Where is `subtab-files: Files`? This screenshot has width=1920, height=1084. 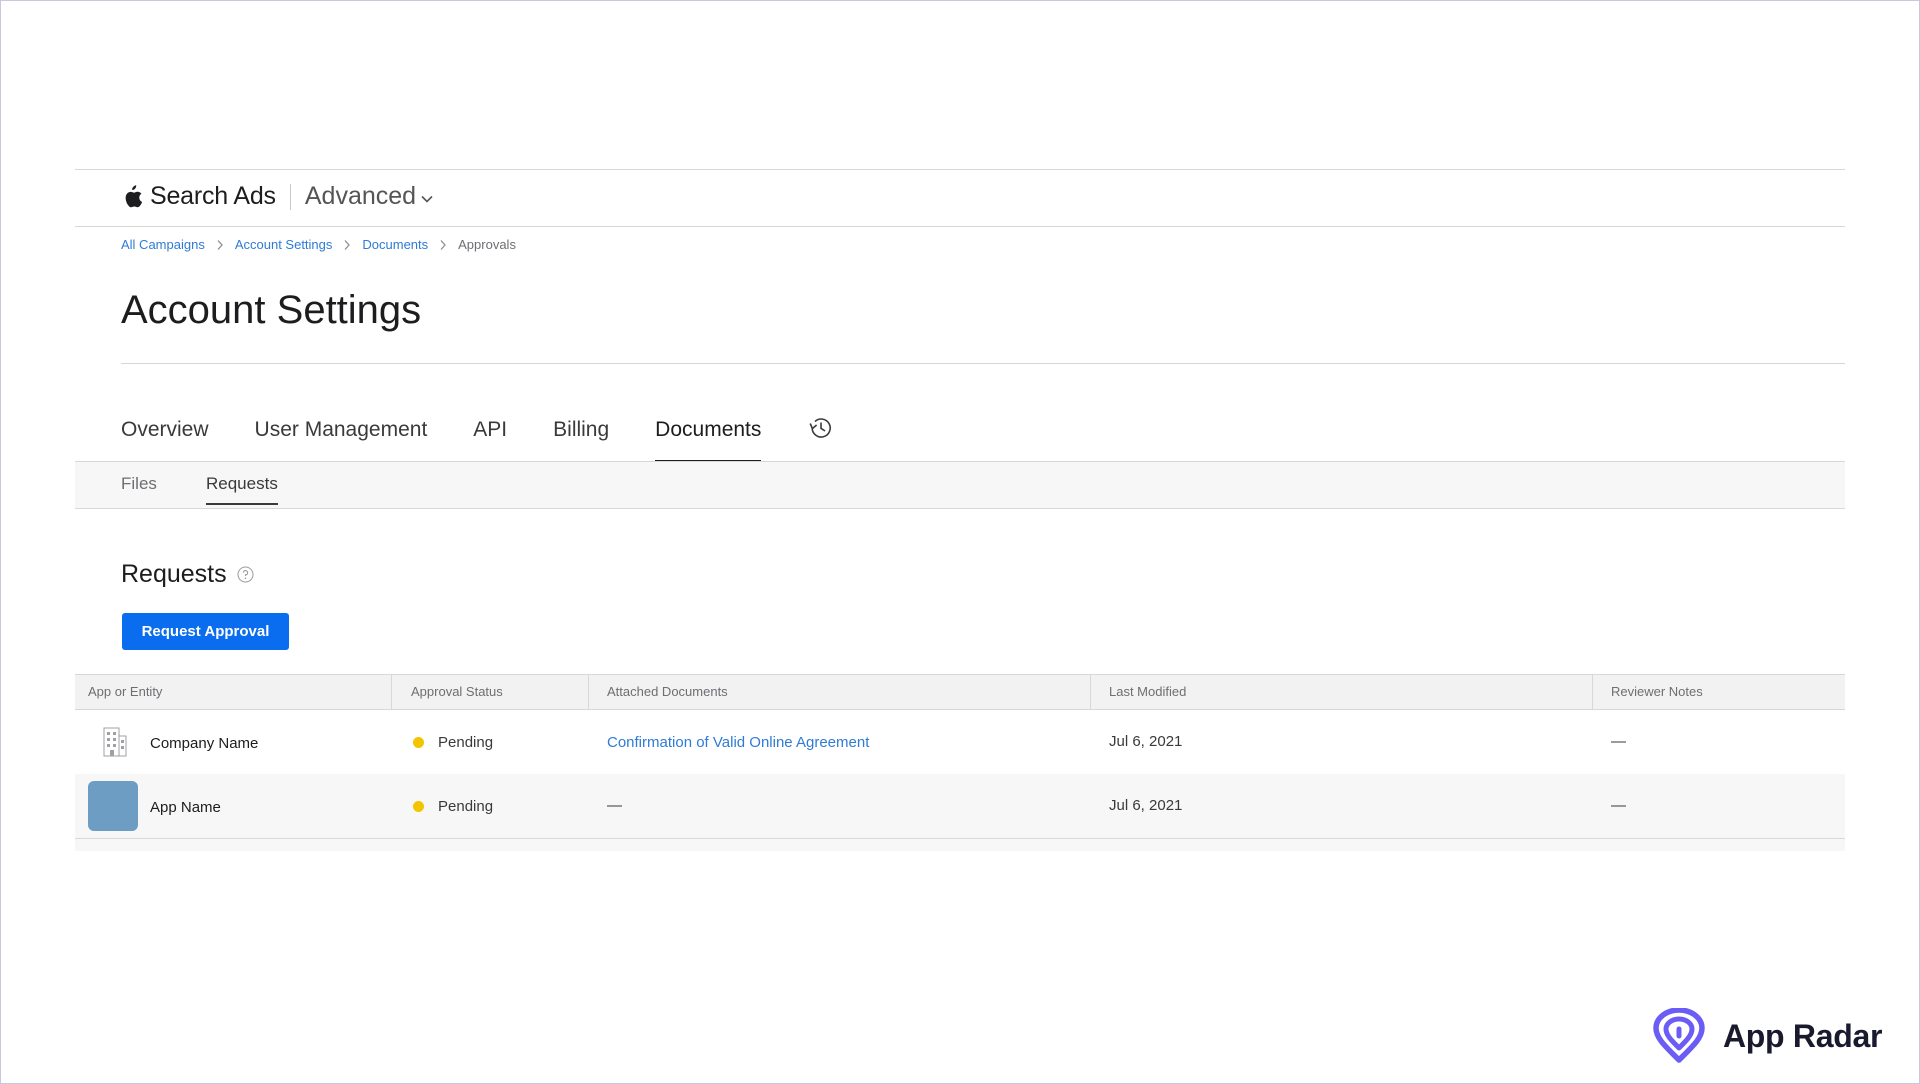
subtab-files: Files is located at coordinates (139, 489).